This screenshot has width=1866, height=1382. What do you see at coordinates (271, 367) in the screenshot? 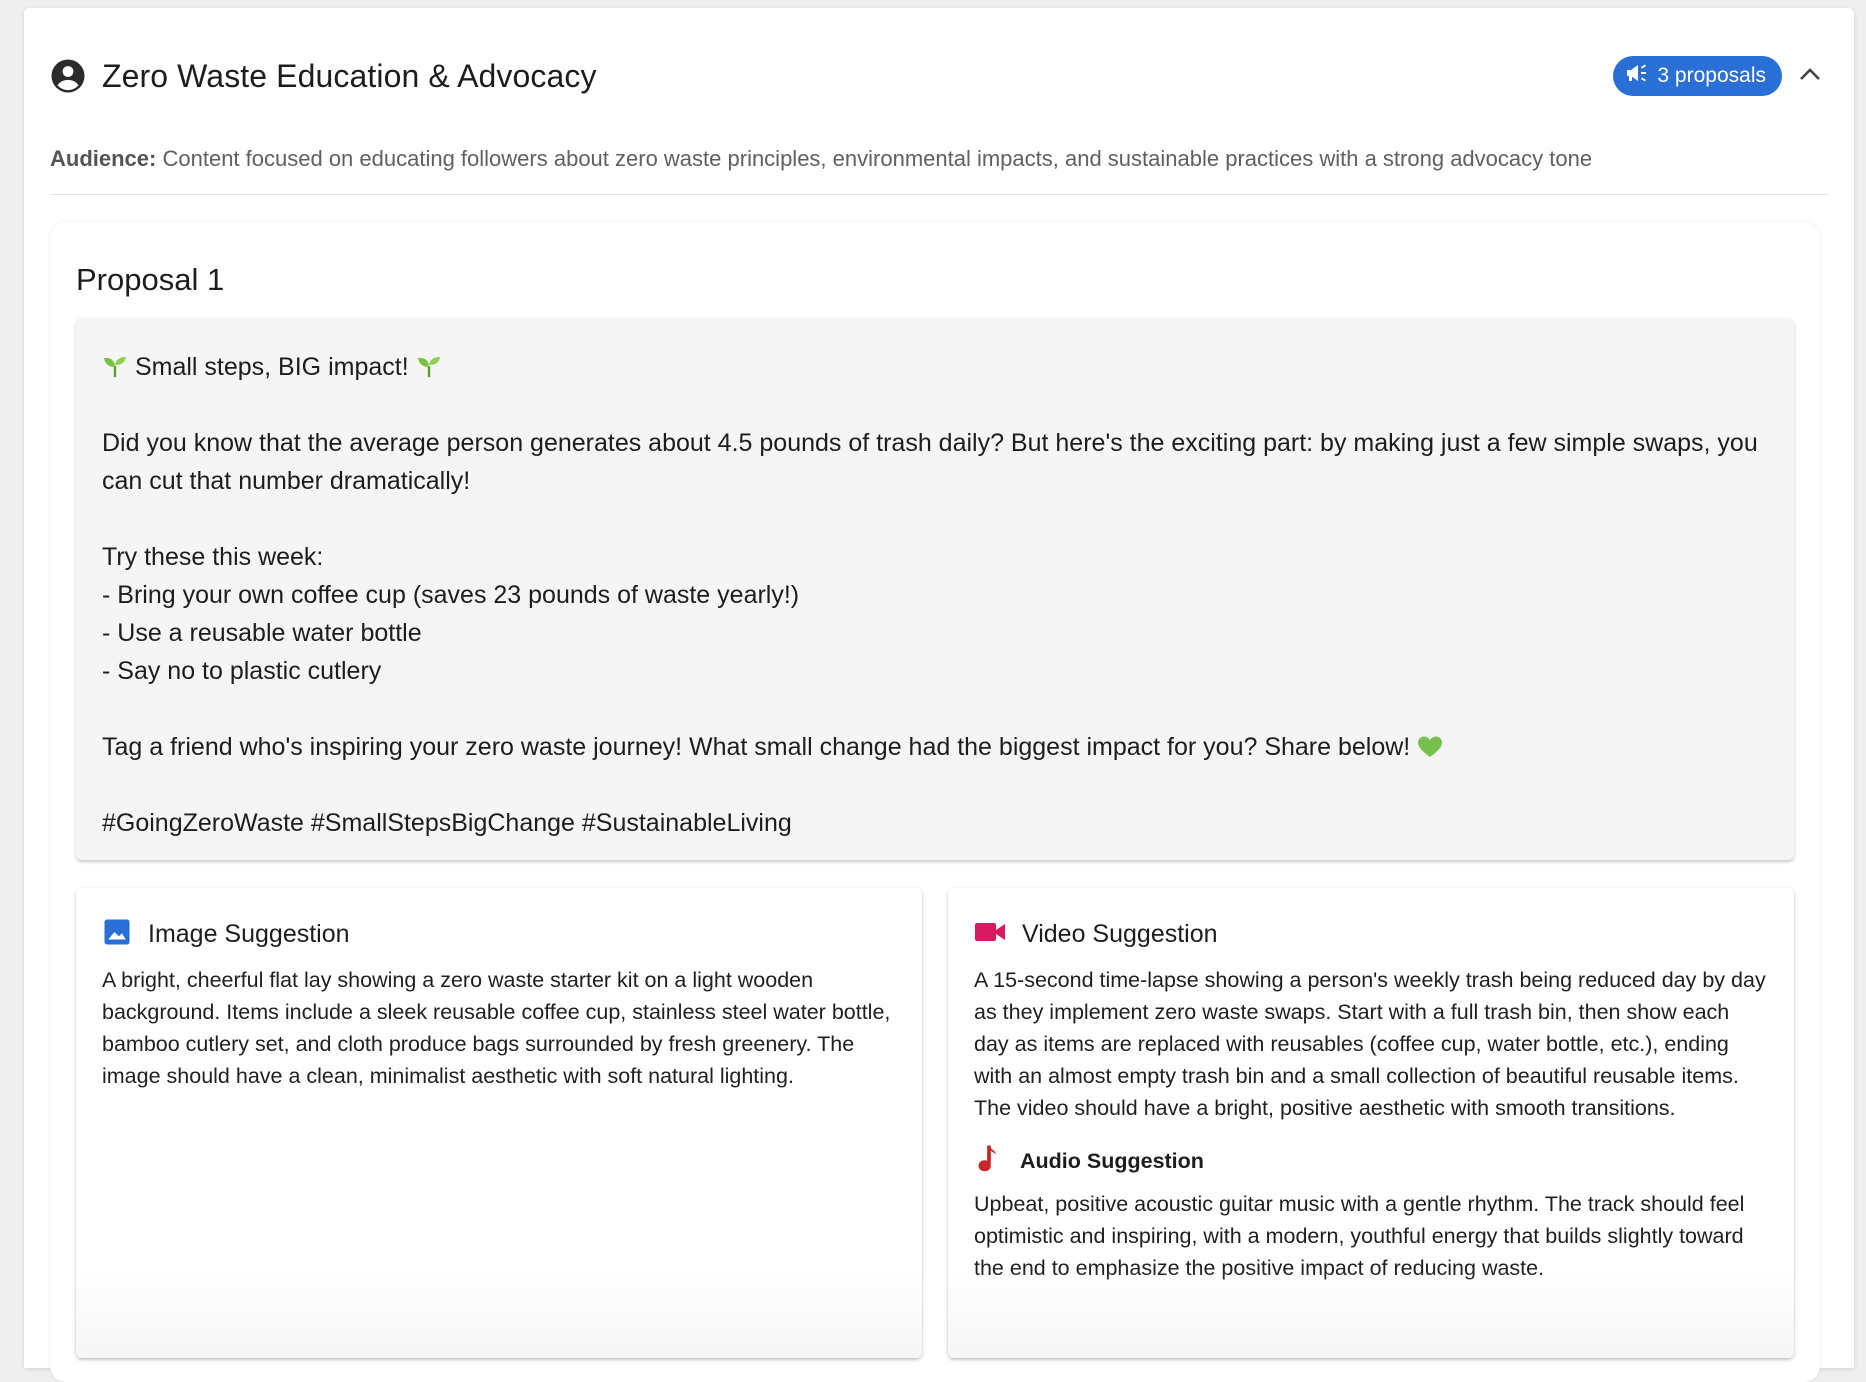
I see `post-headline: Small steps, BIG impact!` at bounding box center [271, 367].